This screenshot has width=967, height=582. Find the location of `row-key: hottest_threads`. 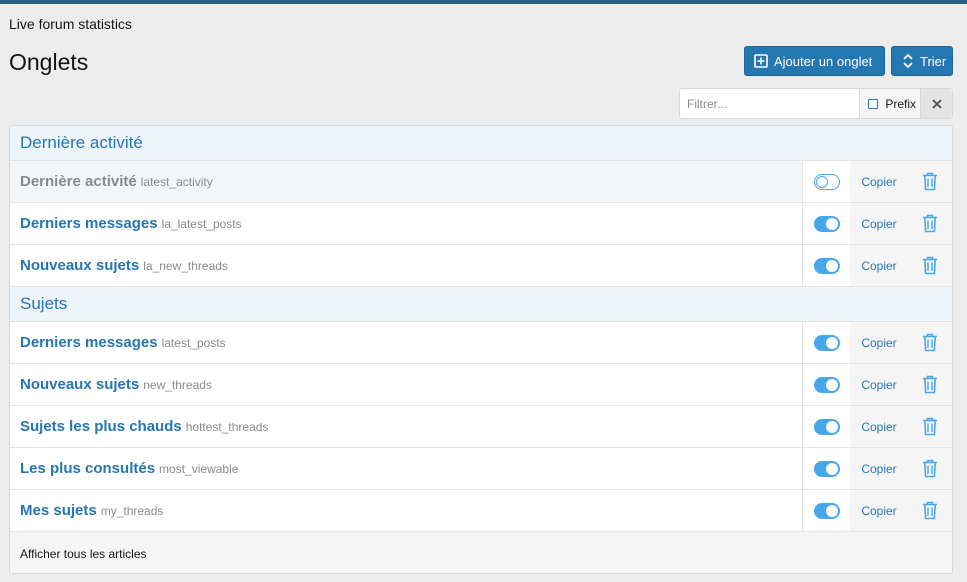

row-key: hottest_threads is located at coordinates (227, 426).